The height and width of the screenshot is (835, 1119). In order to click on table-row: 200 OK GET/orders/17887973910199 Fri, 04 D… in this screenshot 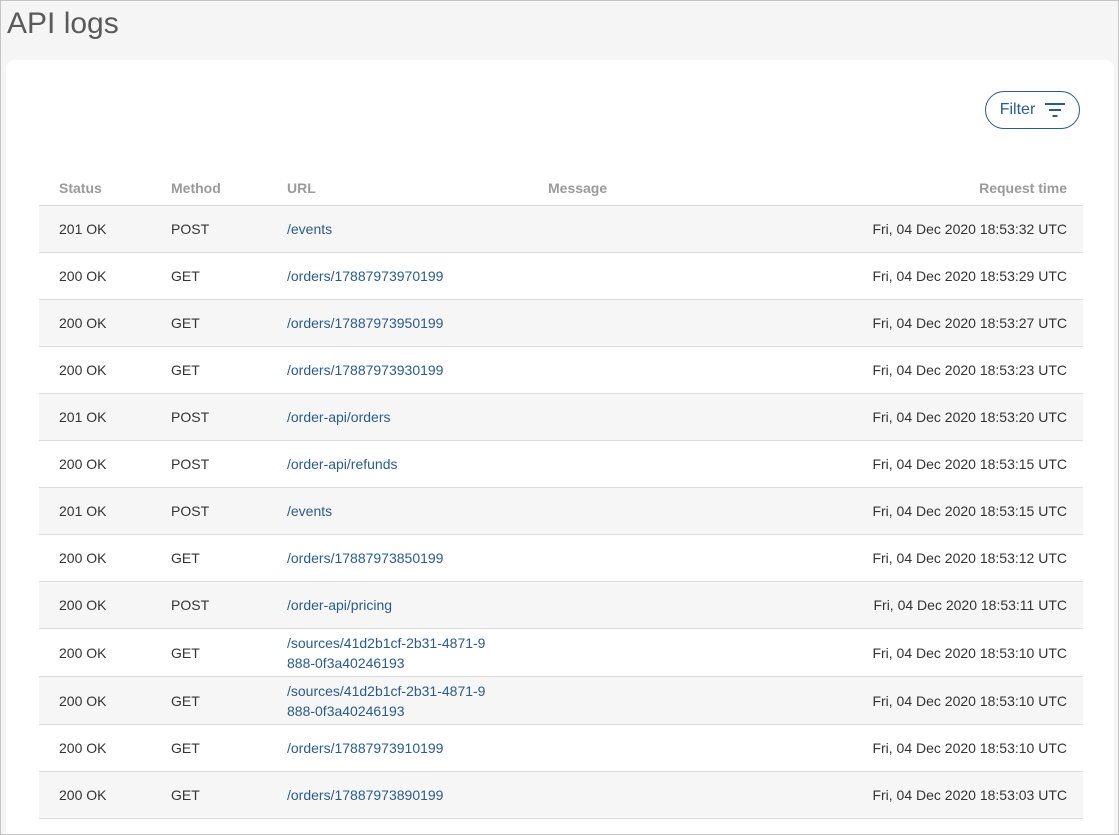, I will do `click(561, 748)`.